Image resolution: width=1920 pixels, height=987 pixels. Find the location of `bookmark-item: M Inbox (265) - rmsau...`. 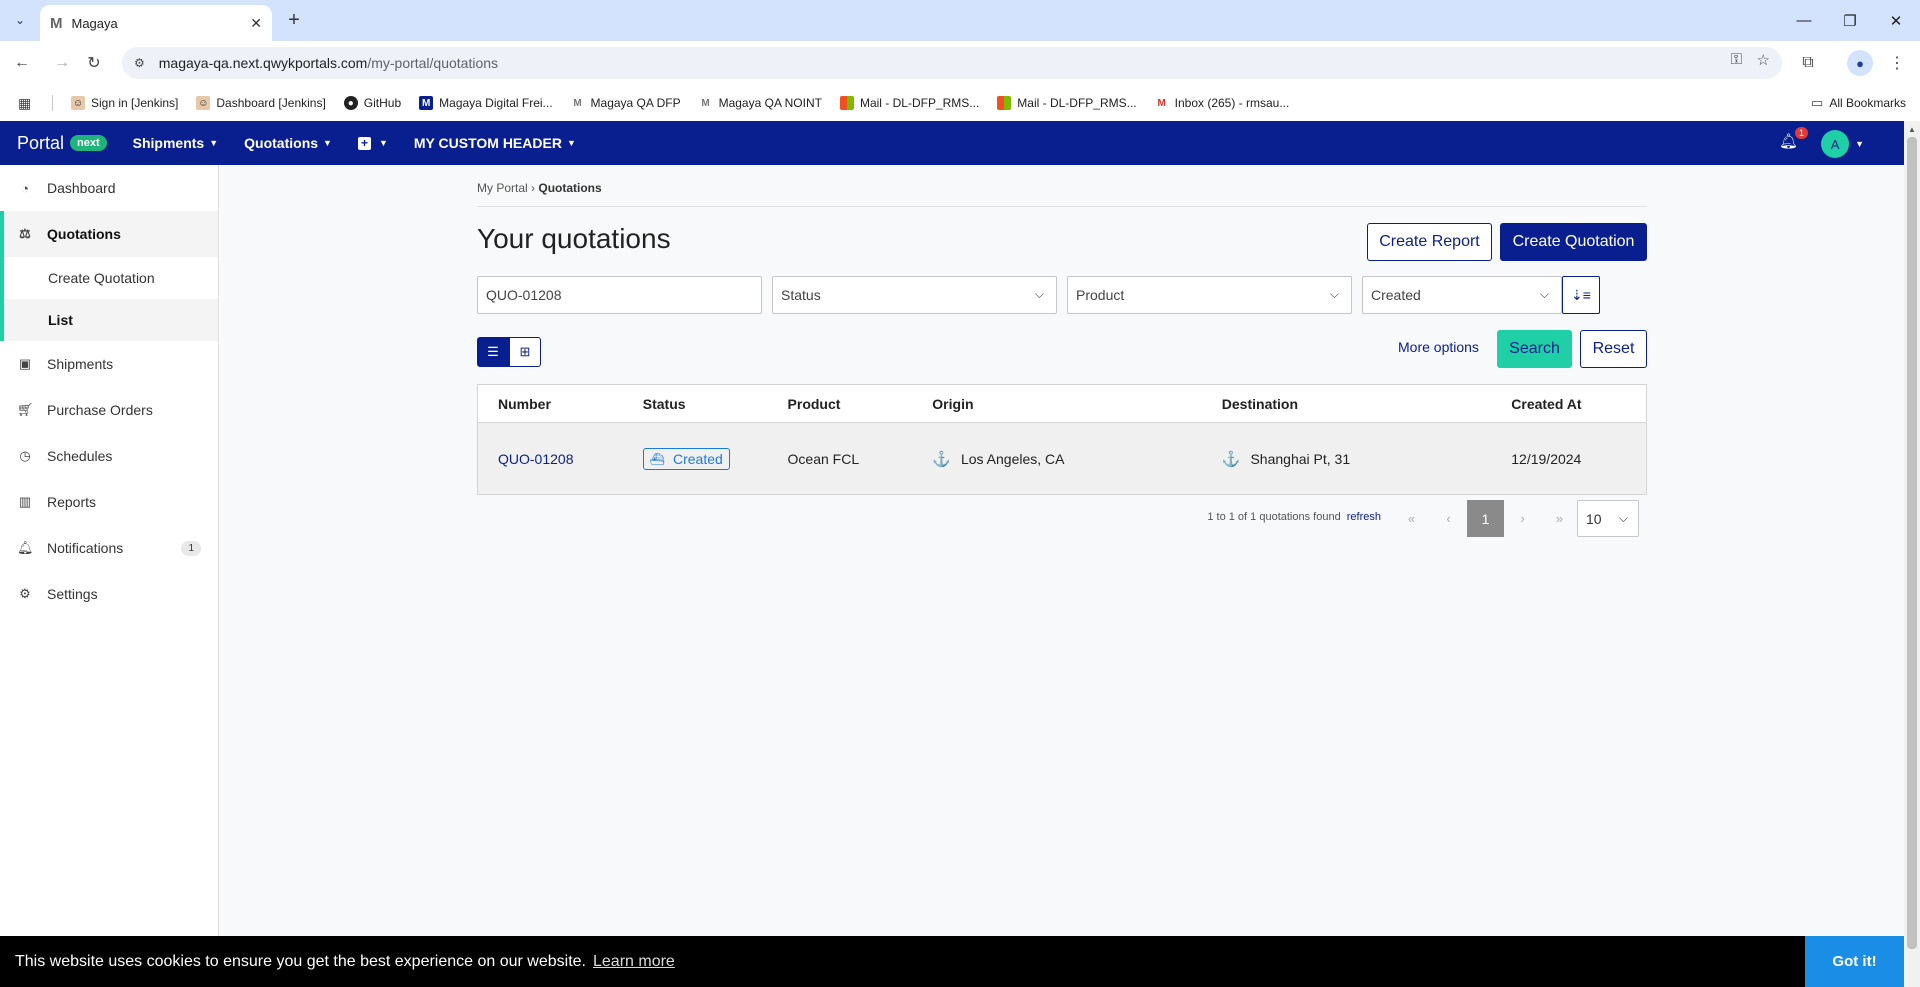

bookmark-item: M Inbox (265) - rmsau... is located at coordinates (1222, 103).